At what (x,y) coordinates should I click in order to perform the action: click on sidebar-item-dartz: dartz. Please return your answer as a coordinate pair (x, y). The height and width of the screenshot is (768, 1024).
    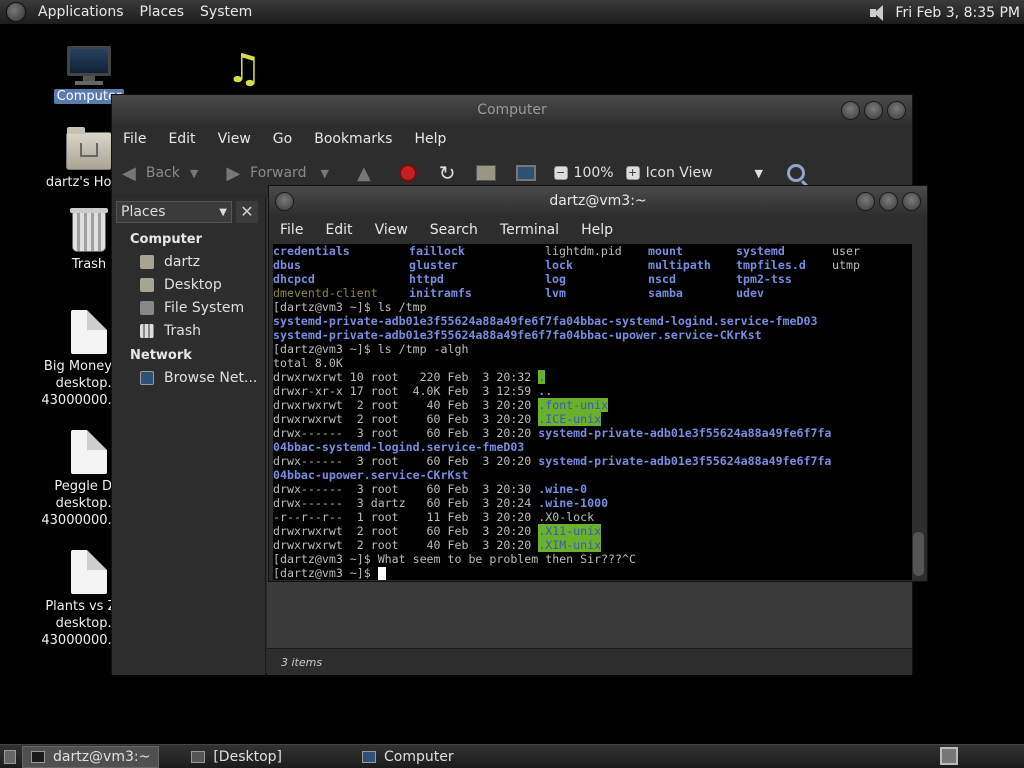
    Looking at the image, I should click on (188, 261).